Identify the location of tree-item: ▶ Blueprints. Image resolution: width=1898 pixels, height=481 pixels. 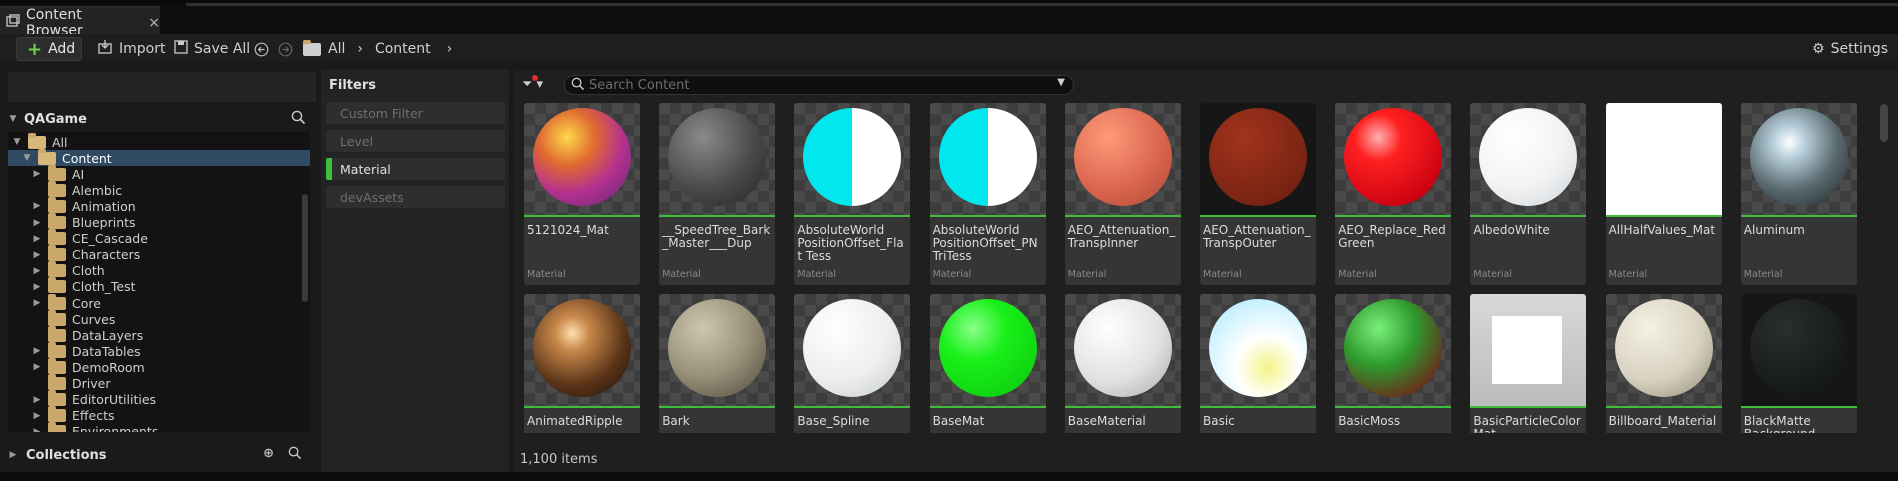
(159, 222).